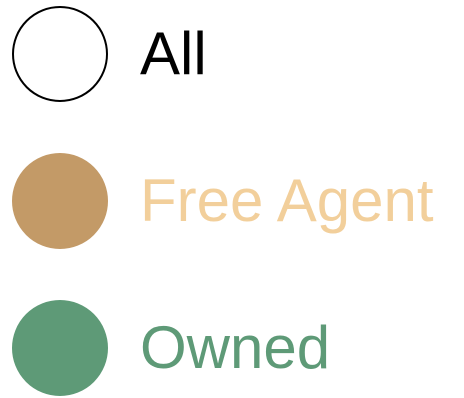 Image resolution: width=464 pixels, height=398 pixels. I want to click on owned-dot-icon, so click(60, 348).